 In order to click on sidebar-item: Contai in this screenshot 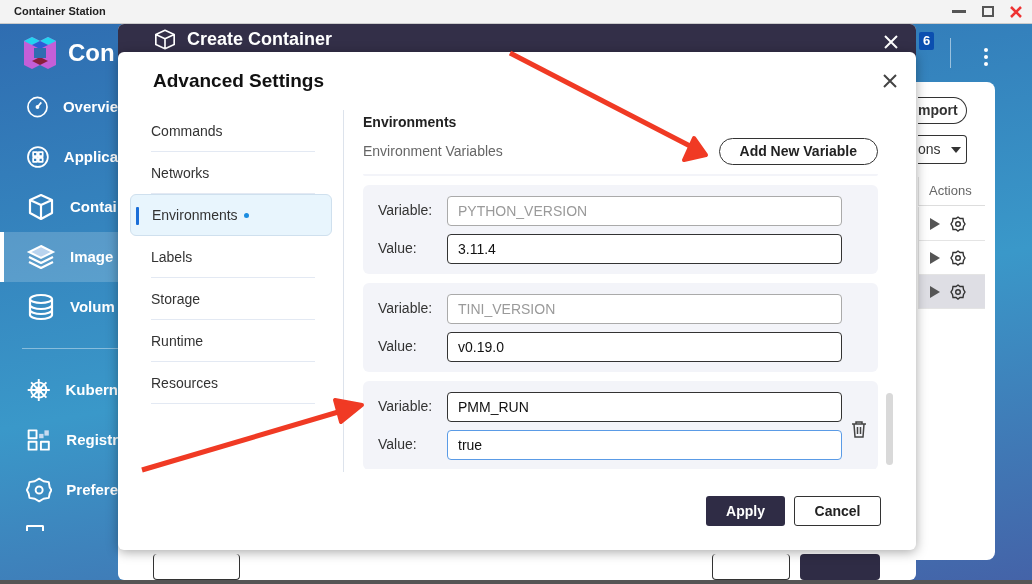, I will do `click(59, 207)`.